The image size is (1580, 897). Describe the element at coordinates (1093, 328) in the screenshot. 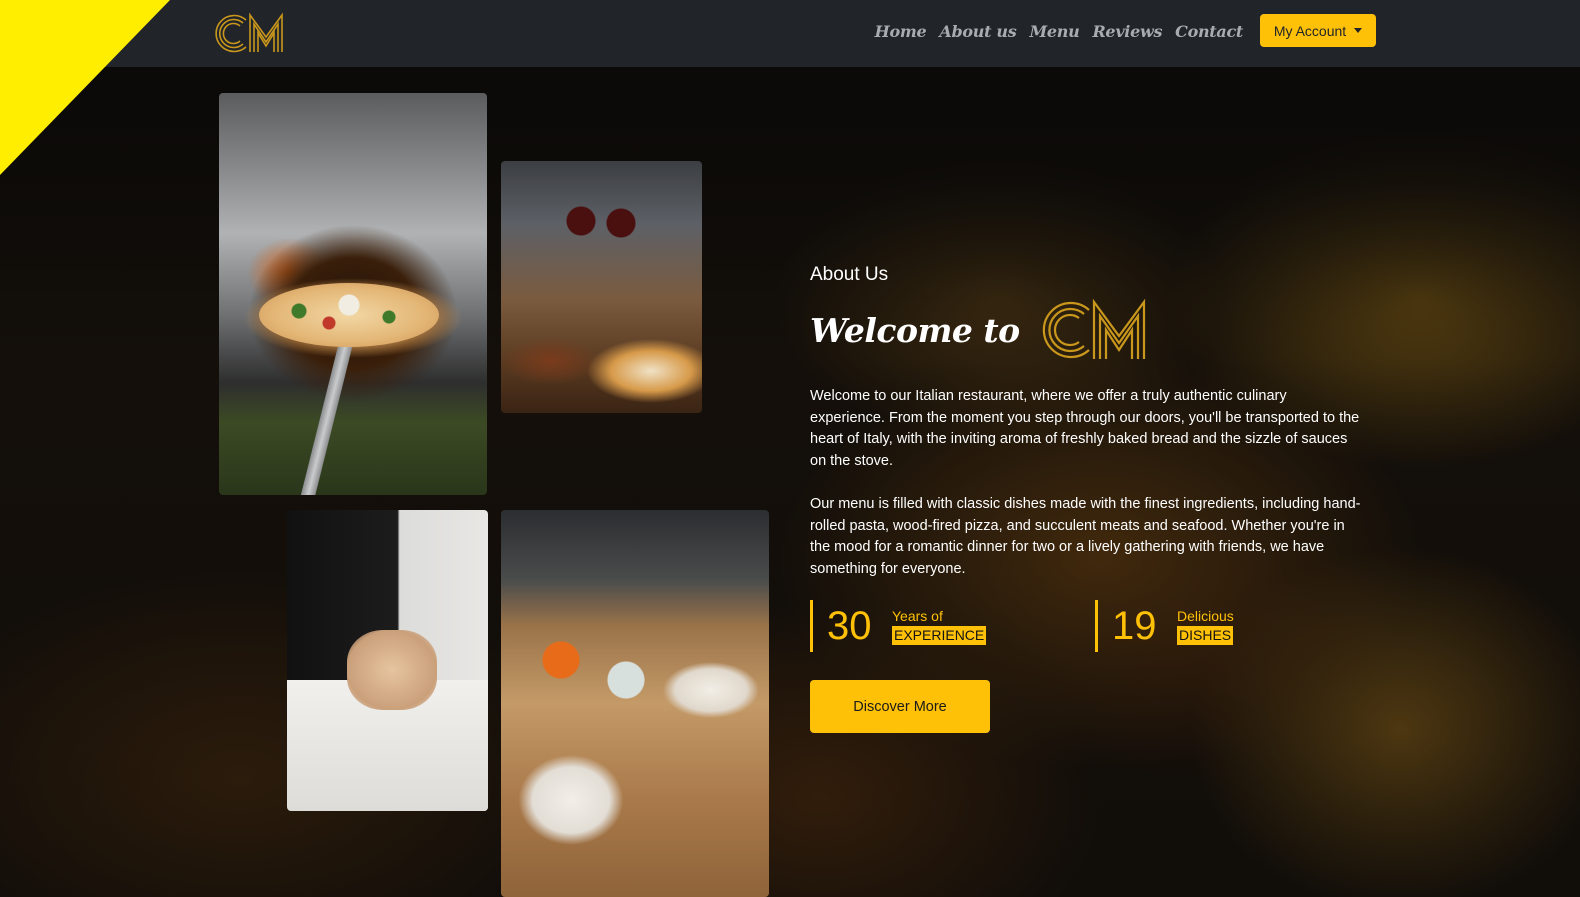

I see `cm-logo-large` at that location.